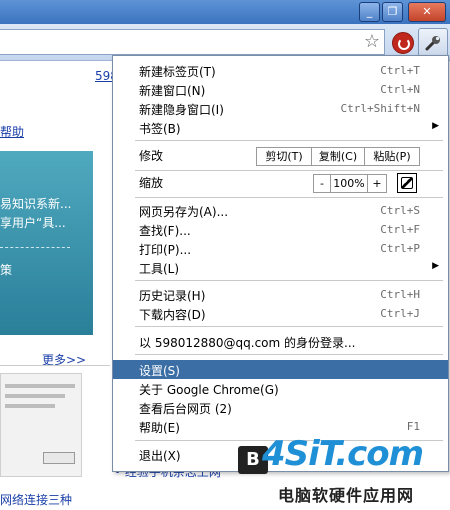 The width and height of the screenshot is (450, 510). I want to click on menu-item-about: 关于 Google Chrome(G), so click(280, 388).